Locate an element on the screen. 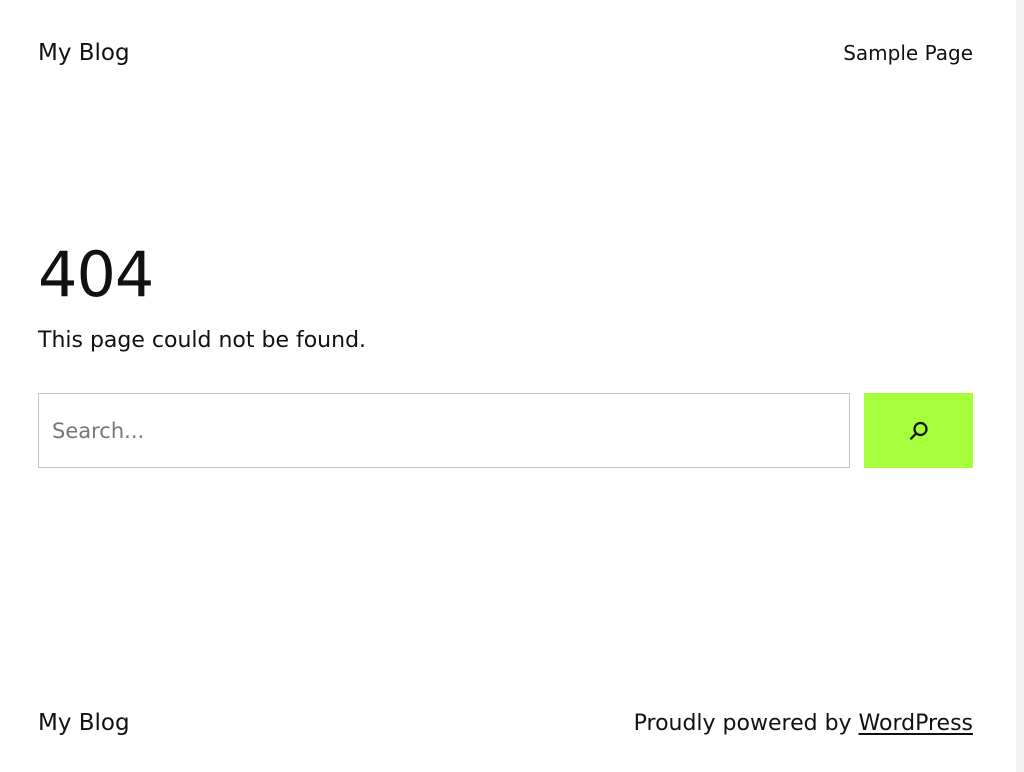 This screenshot has height=772, width=1024. error-message: This page could not be found. is located at coordinates (202, 340).